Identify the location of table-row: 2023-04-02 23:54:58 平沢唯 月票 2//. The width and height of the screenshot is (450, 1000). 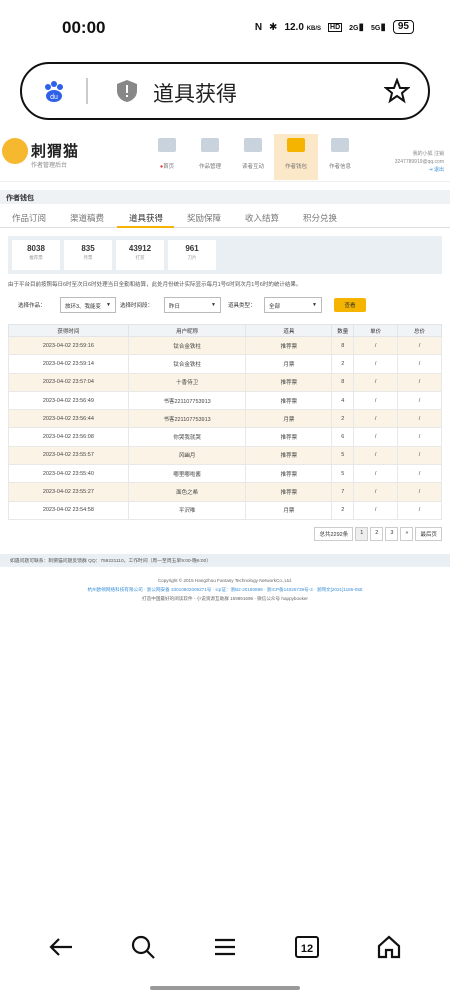
(225, 510).